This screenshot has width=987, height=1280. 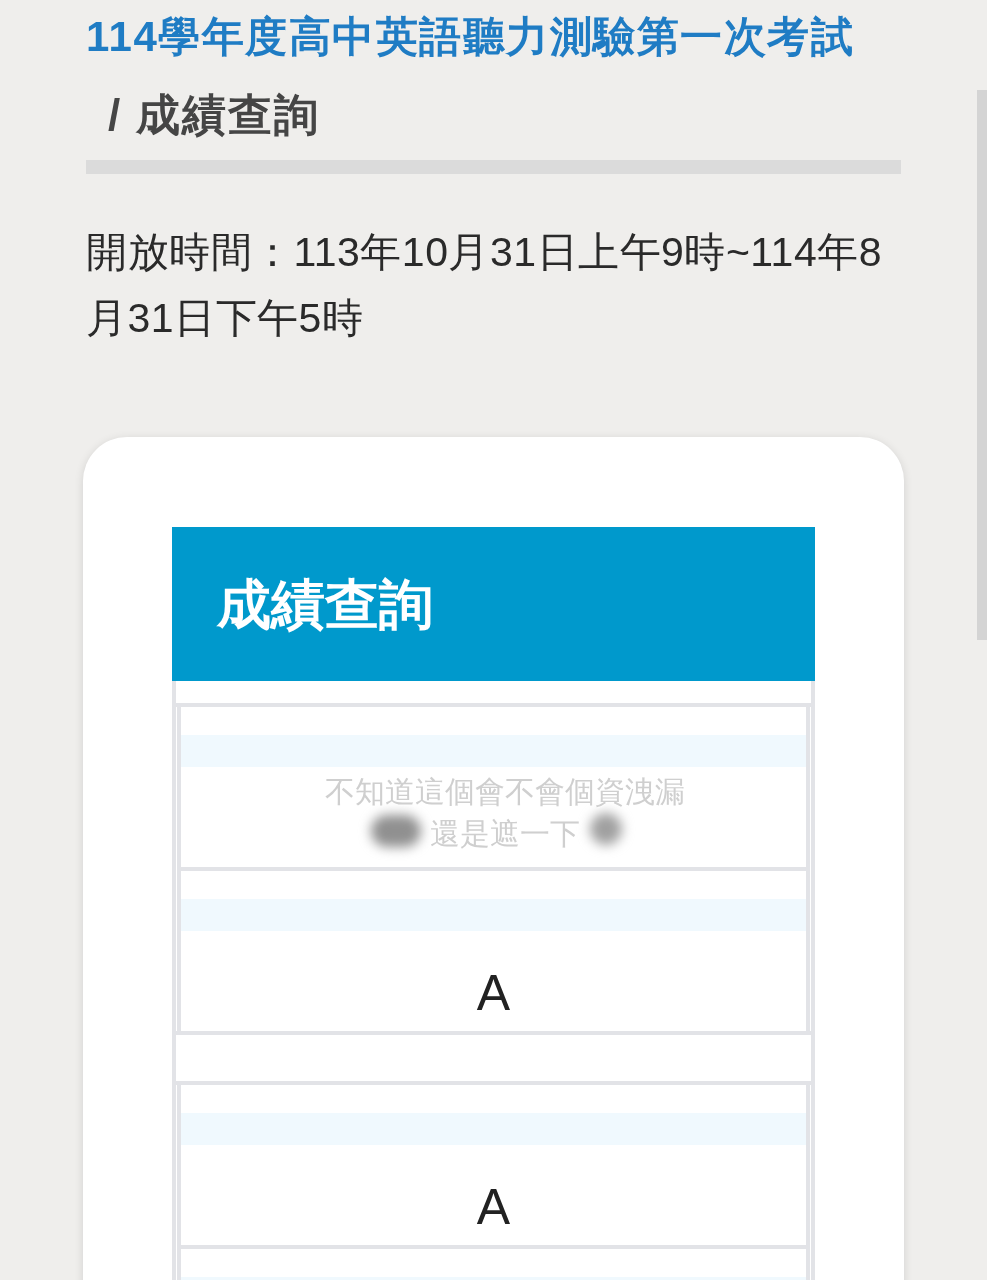 I want to click on open-time-text: 開放時間：113年10月31日上午9時~114年8月31日下午5時, so click(x=484, y=285).